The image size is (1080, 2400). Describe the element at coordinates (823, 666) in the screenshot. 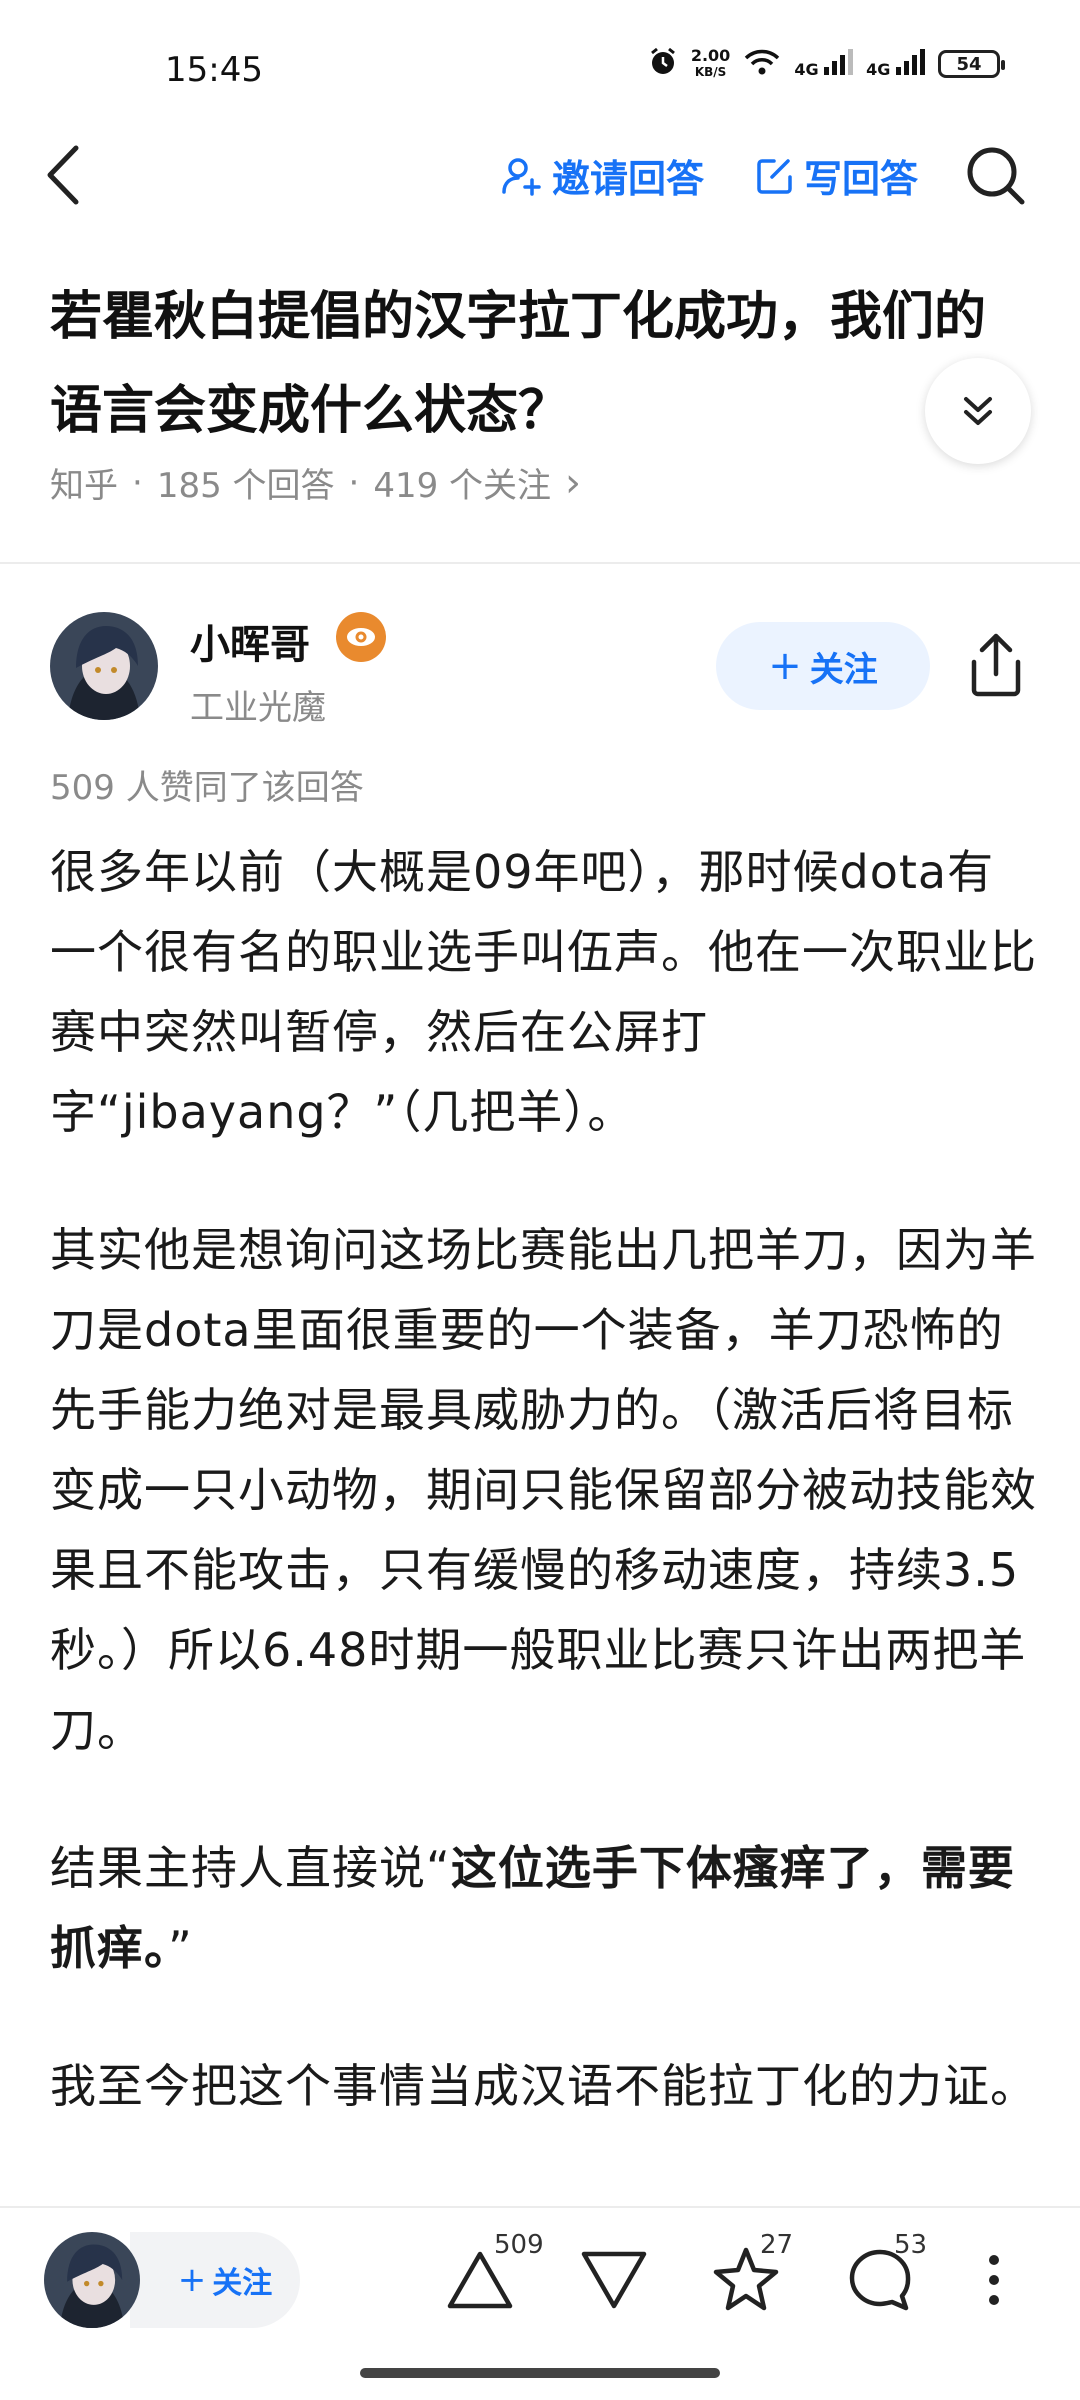

I see `follow-author-button: + 关注` at that location.